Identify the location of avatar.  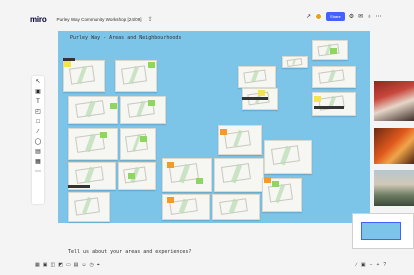
(319, 16).